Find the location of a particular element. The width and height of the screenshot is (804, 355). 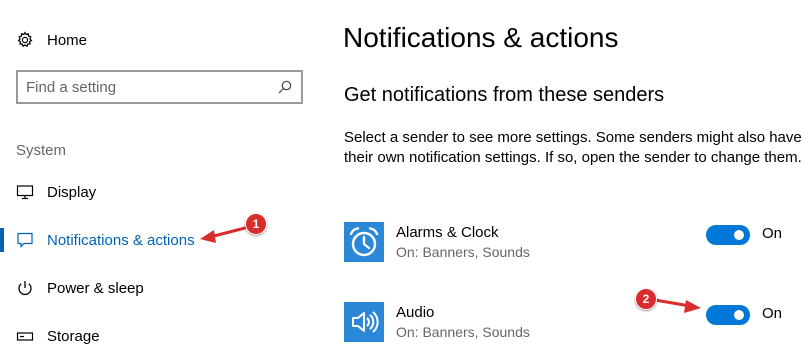

home-label: Home is located at coordinates (67, 40).